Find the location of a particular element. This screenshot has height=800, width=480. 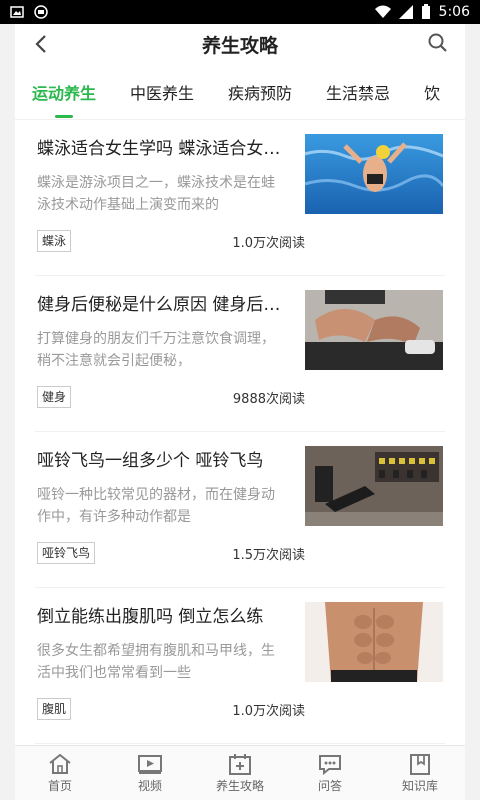

app-notification-icon is located at coordinates (41, 12).